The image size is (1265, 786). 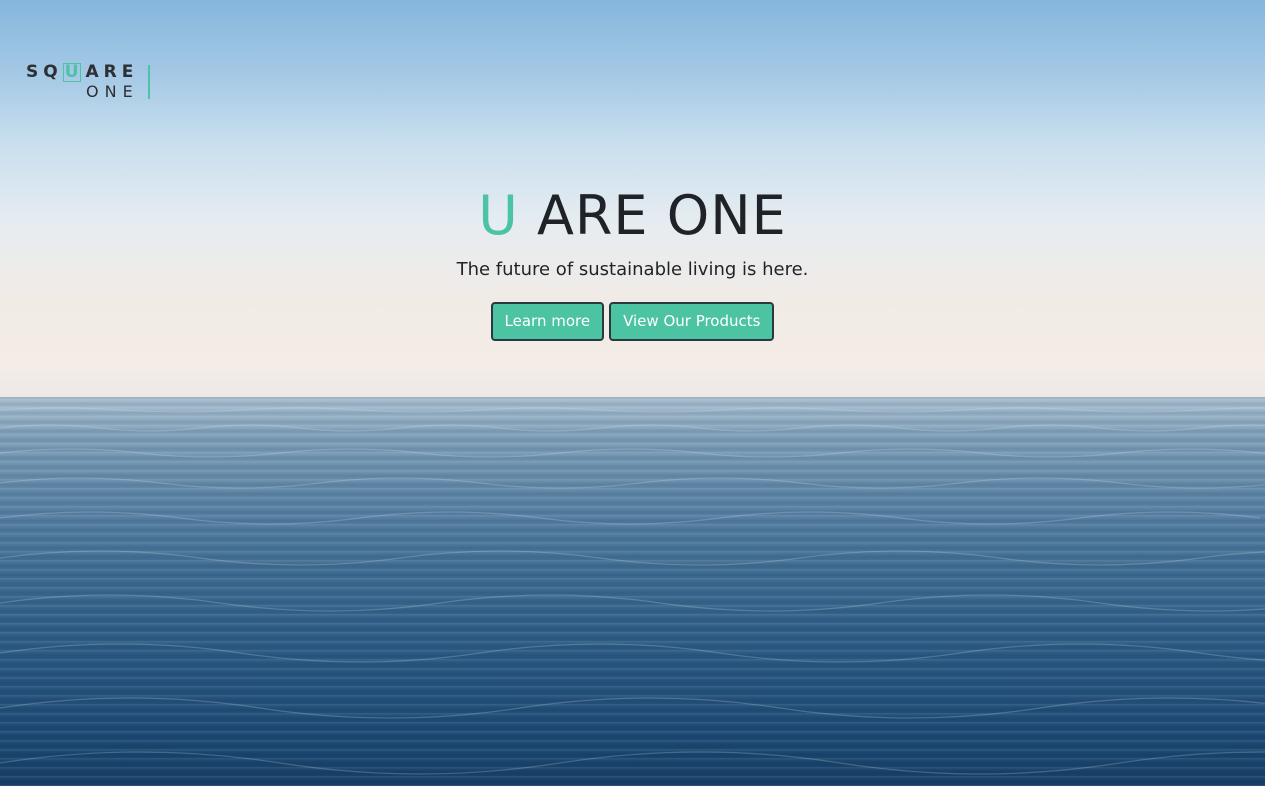 I want to click on horizon-line, so click(x=632, y=398).